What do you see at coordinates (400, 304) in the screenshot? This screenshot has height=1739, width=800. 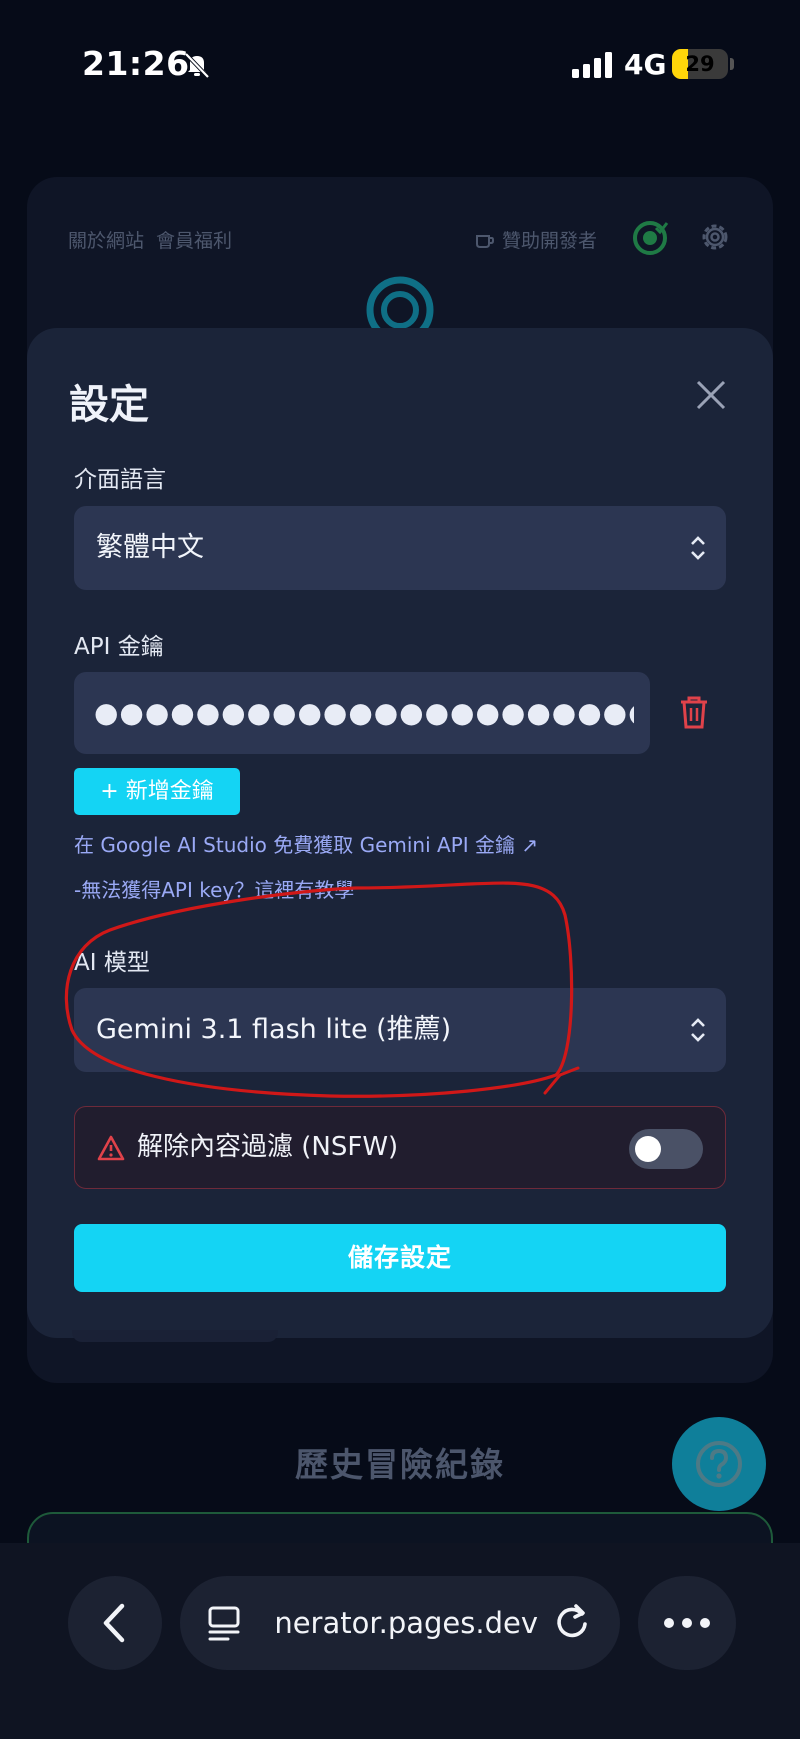 I see `app-logo` at bounding box center [400, 304].